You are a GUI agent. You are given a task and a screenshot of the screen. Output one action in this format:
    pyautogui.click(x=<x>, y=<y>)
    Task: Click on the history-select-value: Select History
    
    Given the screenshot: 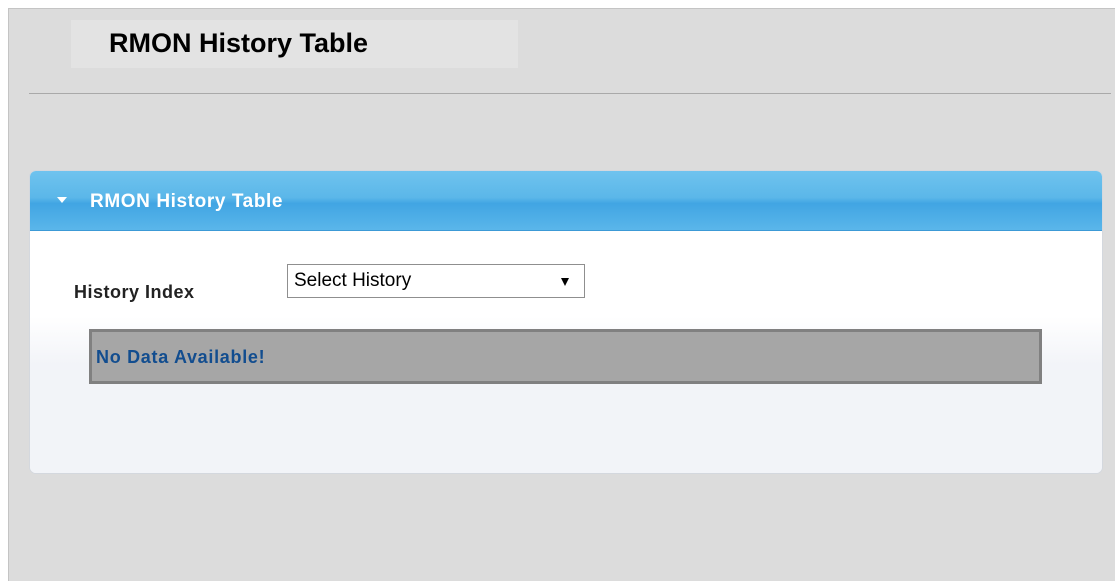 What is the action you would take?
    pyautogui.click(x=353, y=280)
    